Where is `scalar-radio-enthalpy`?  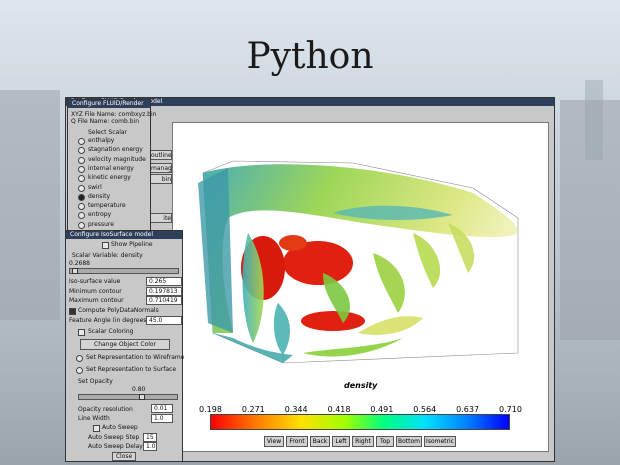 scalar-radio-enthalpy is located at coordinates (81, 141).